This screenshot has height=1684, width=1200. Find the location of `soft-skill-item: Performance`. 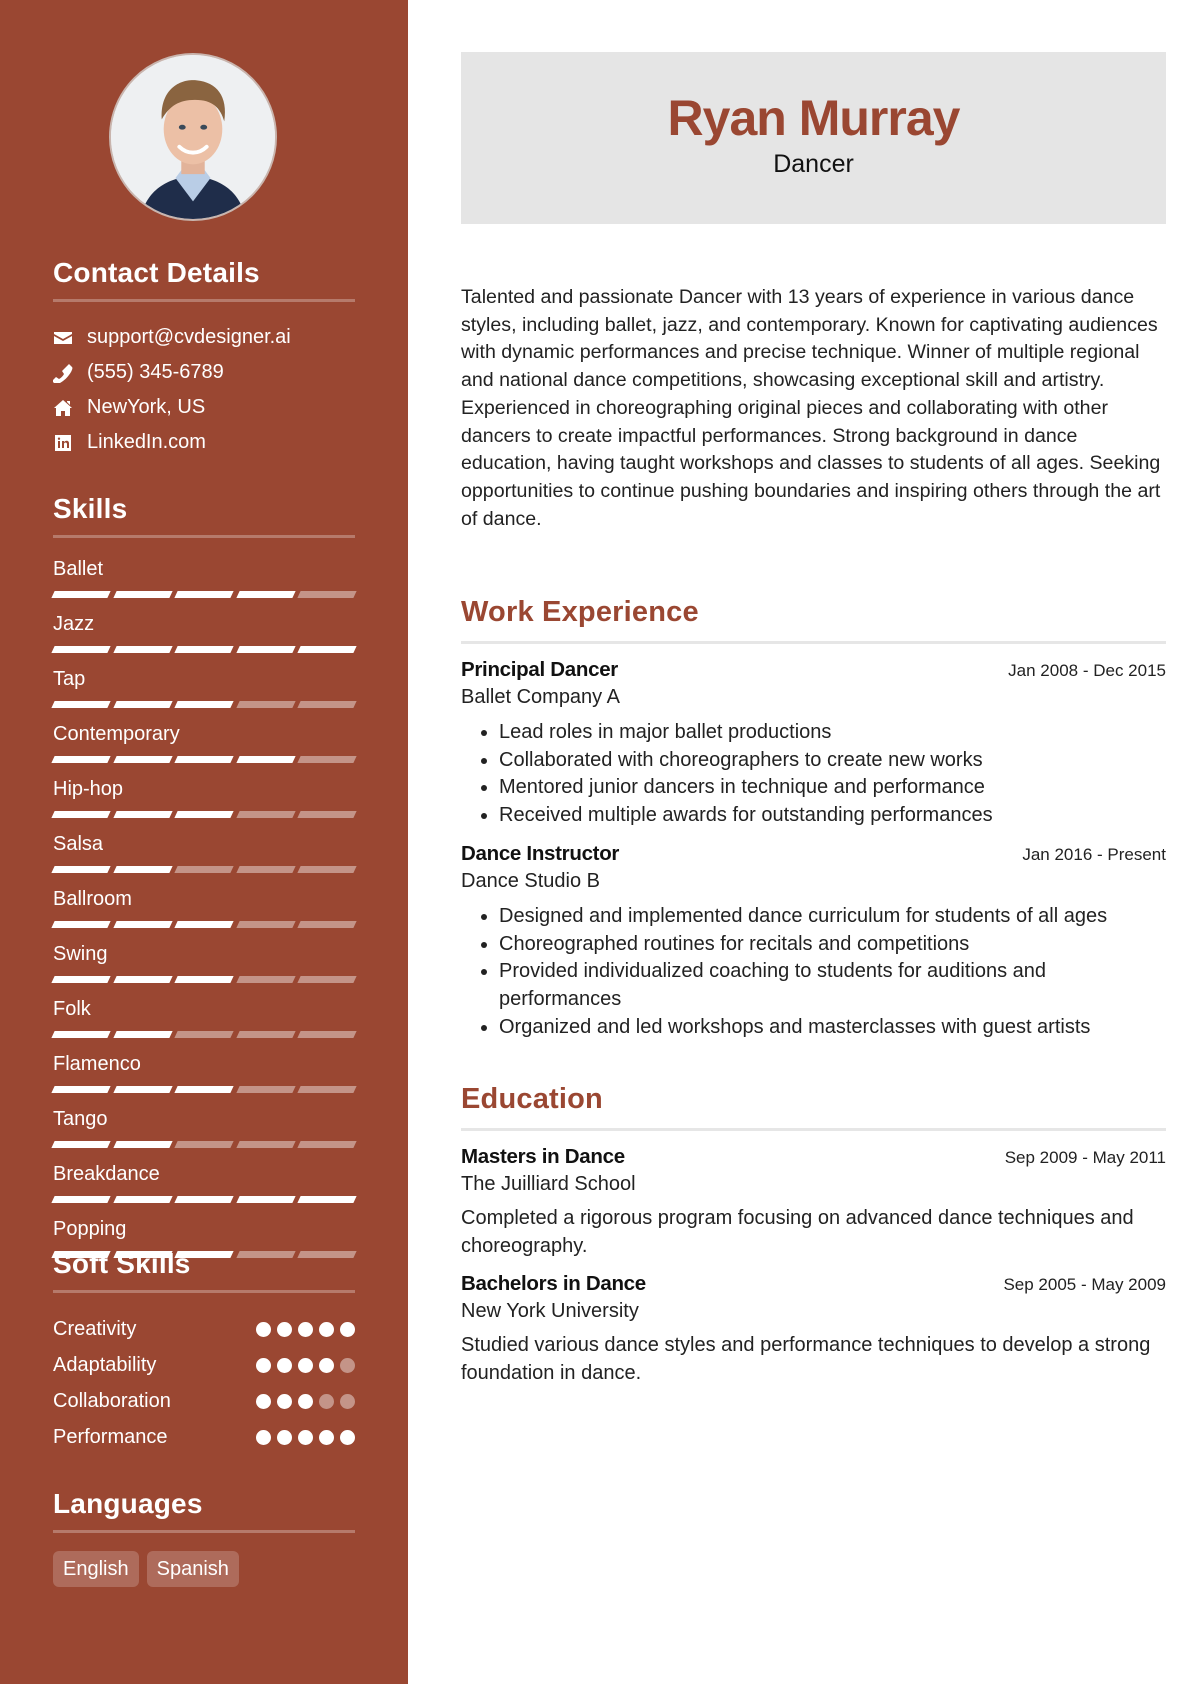

soft-skill-item: Performance is located at coordinates (204, 1437).